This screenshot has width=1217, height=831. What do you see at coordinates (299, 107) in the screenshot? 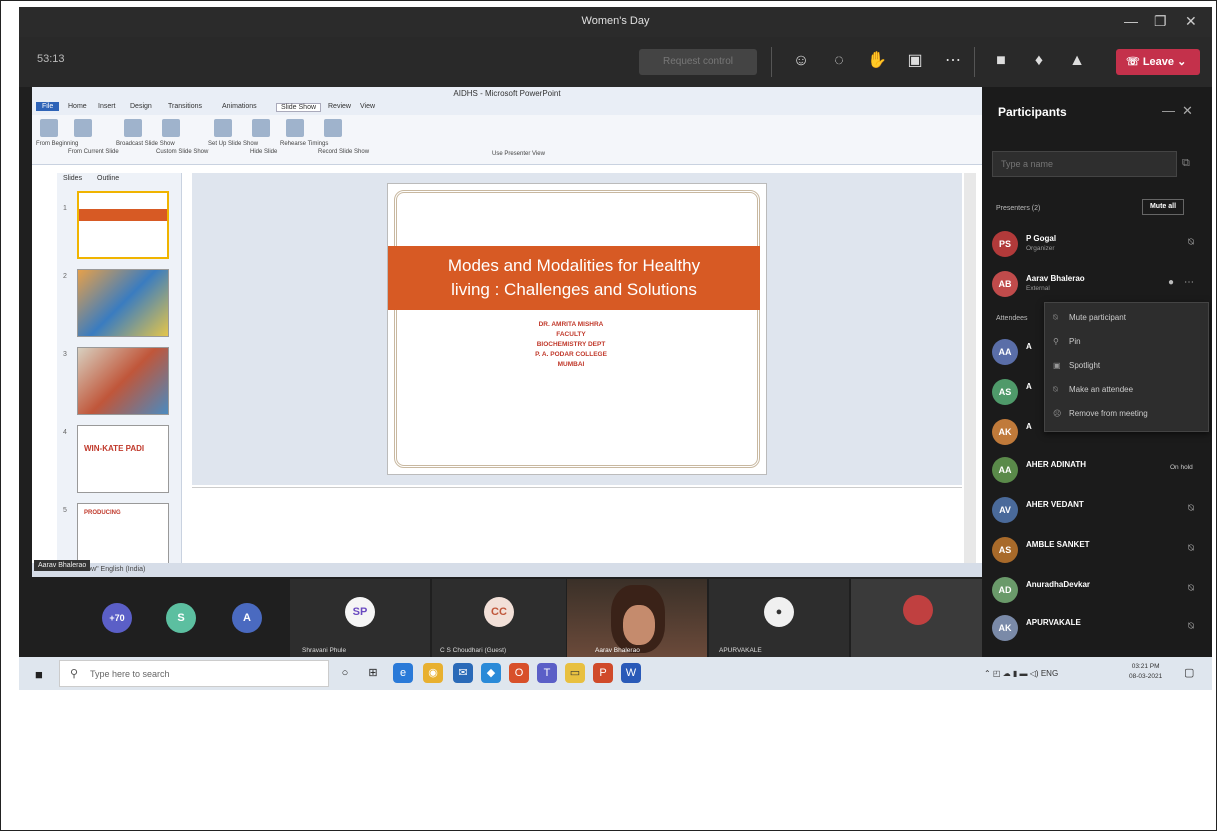
I see `tab-slide-show: Slide Show` at bounding box center [299, 107].